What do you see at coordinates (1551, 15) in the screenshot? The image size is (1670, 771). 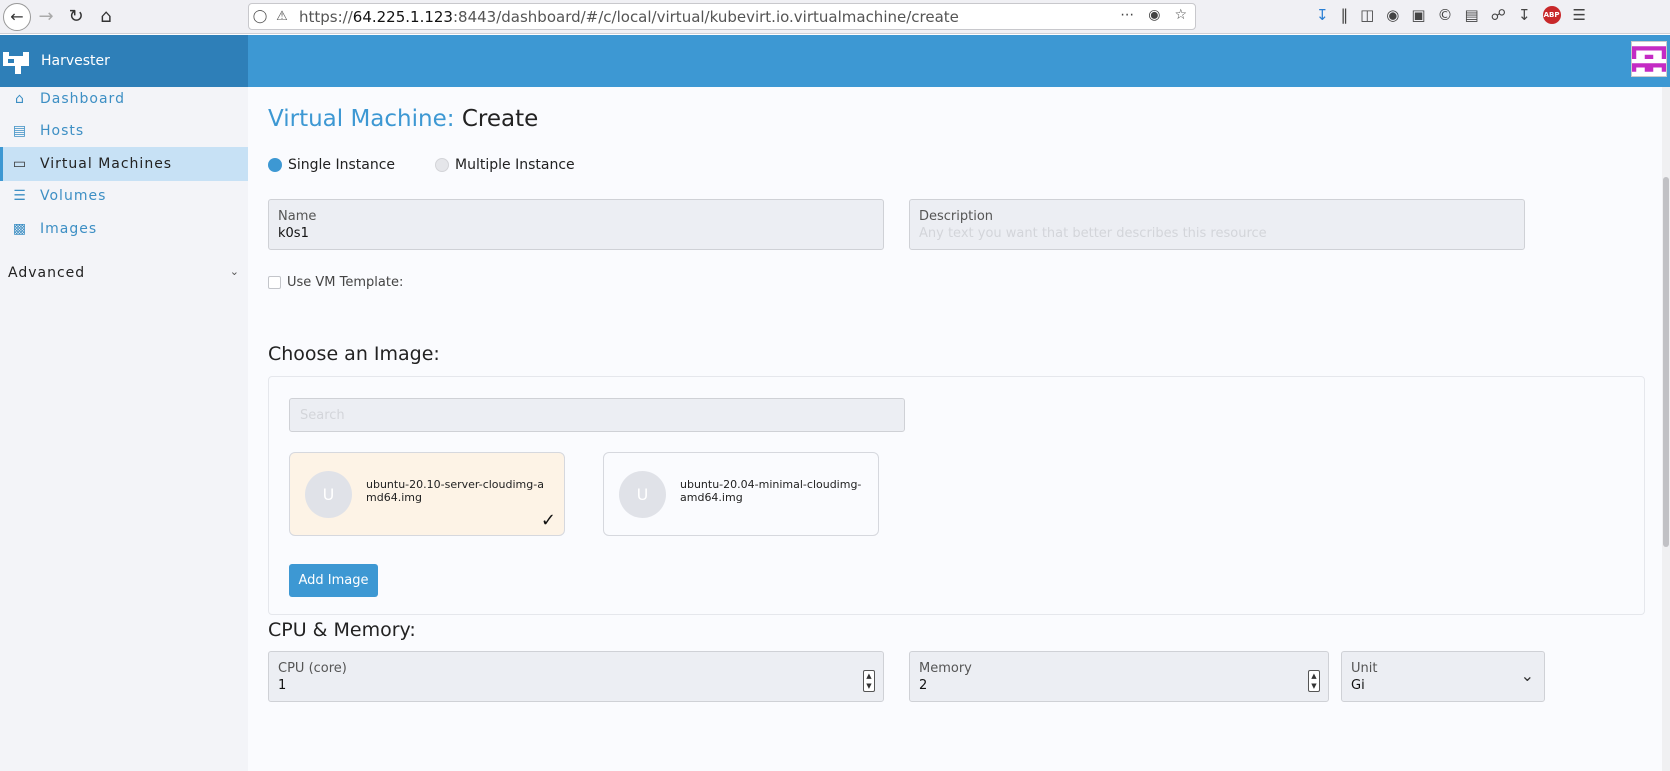 I see `adblock-icon: ABP` at bounding box center [1551, 15].